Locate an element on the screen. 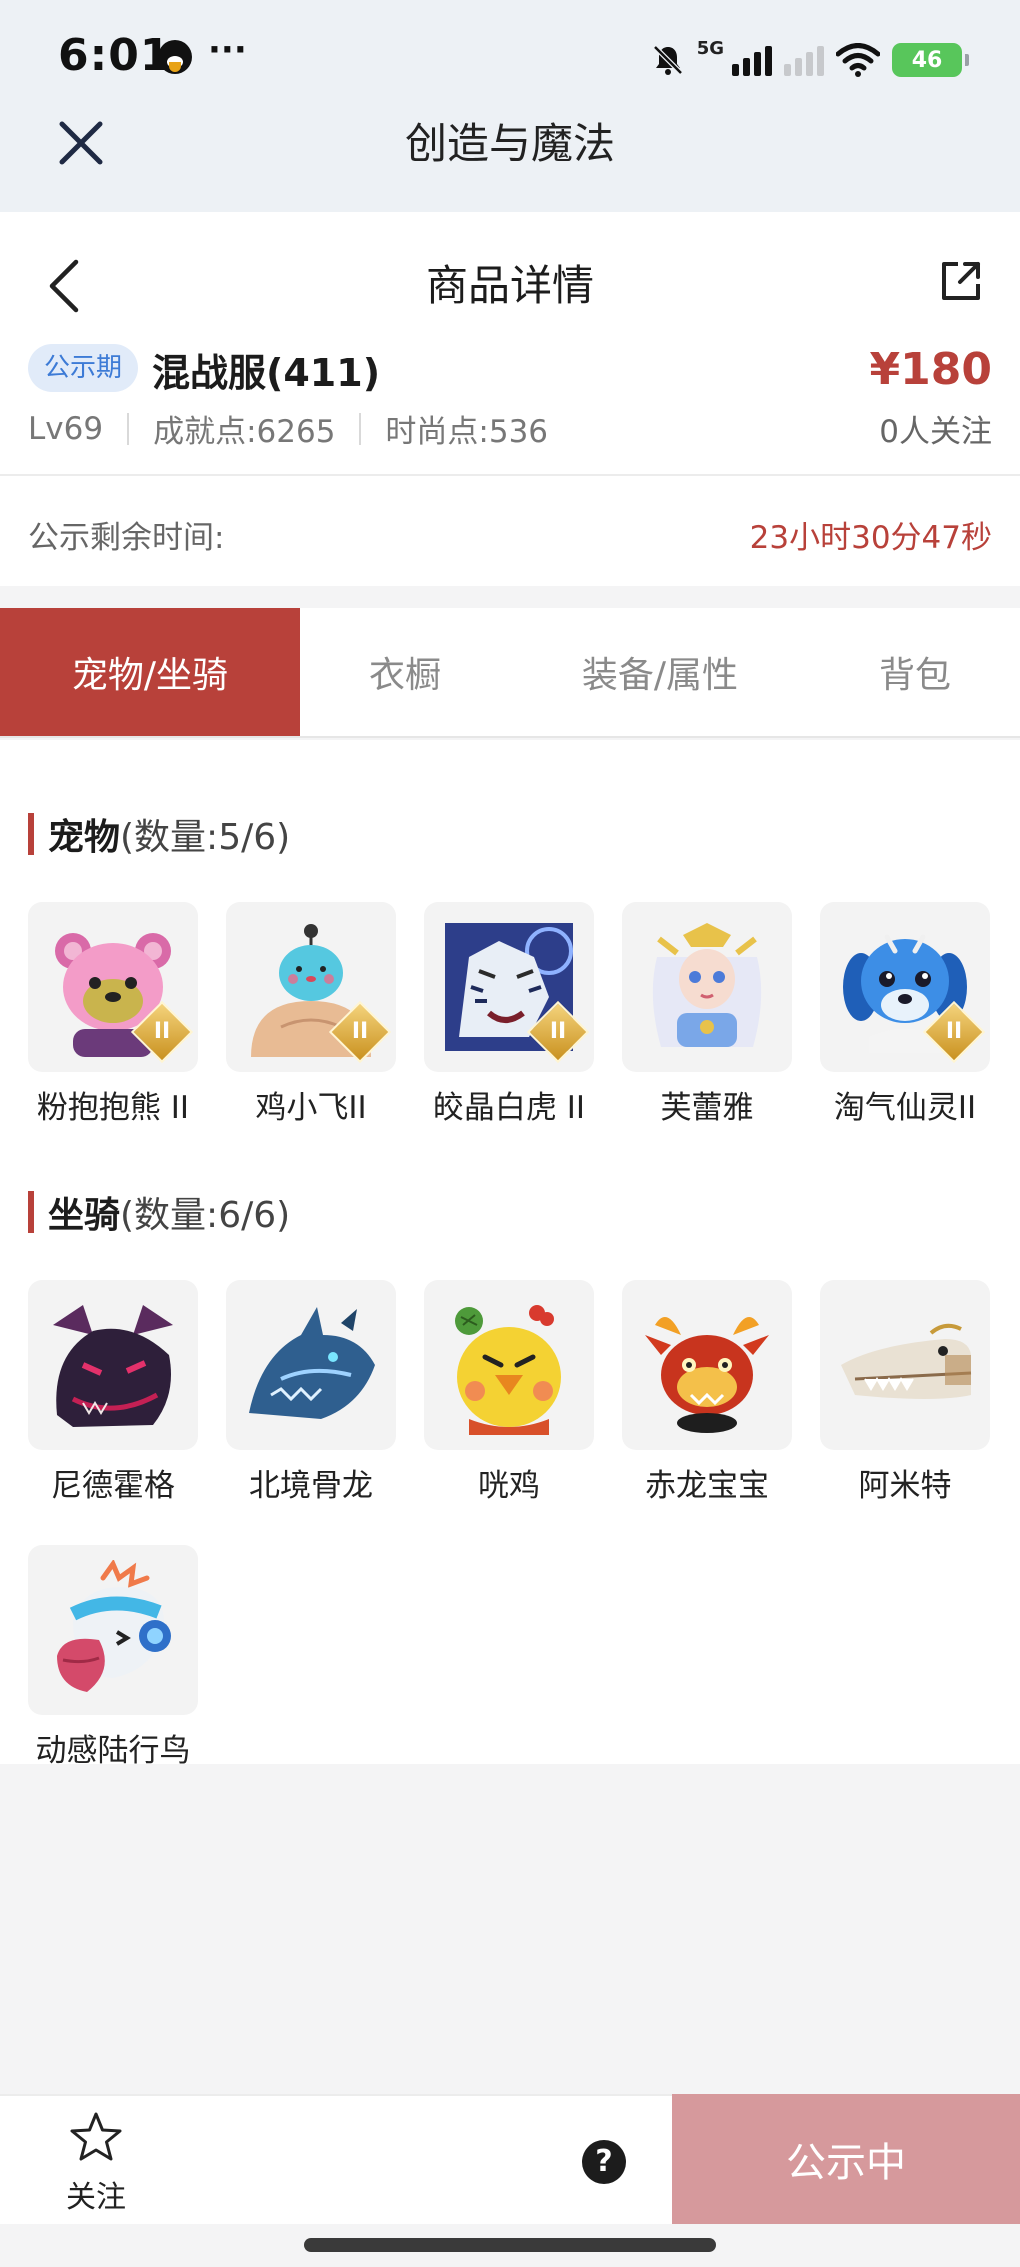 The height and width of the screenshot is (2267, 1020). more-notifications-icon: ··· is located at coordinates (227, 50).